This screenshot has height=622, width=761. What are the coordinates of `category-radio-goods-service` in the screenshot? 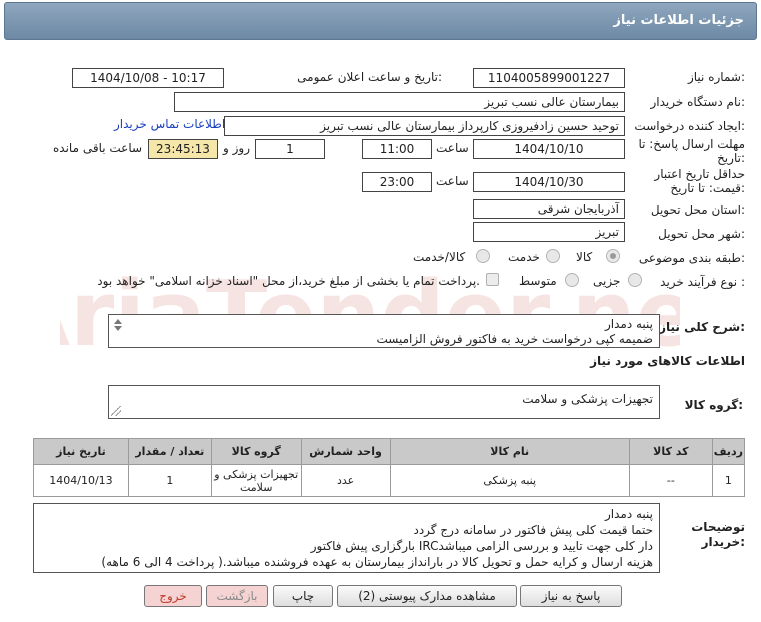 It's located at (483, 256).